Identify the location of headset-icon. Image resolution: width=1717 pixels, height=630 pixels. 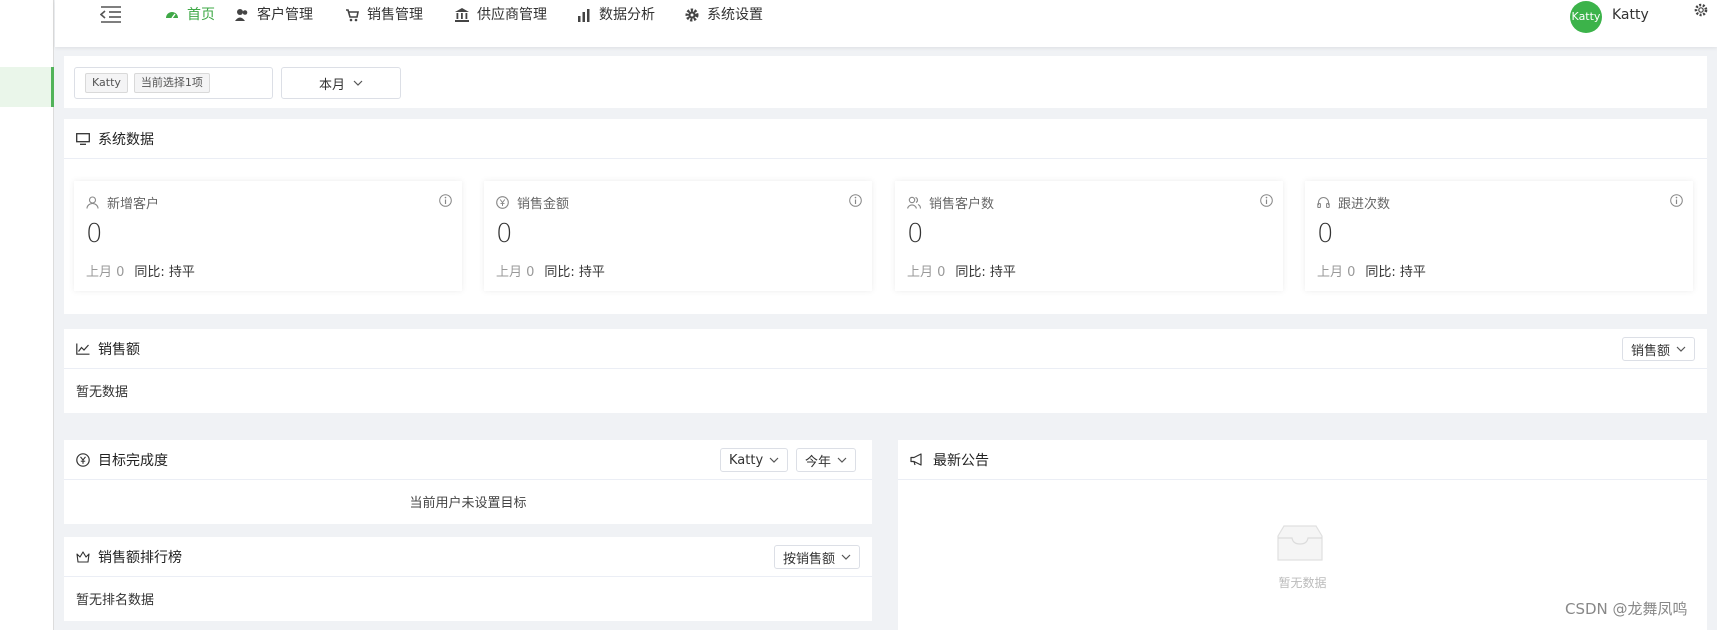
(1323, 203).